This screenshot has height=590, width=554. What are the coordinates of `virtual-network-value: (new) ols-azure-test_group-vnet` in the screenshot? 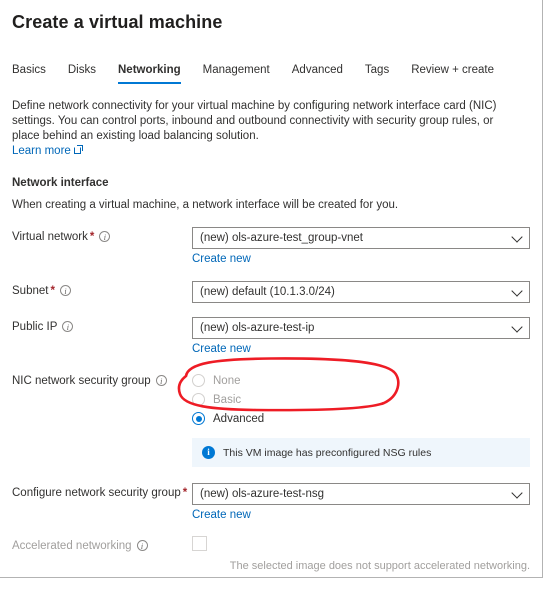 It's located at (281, 238).